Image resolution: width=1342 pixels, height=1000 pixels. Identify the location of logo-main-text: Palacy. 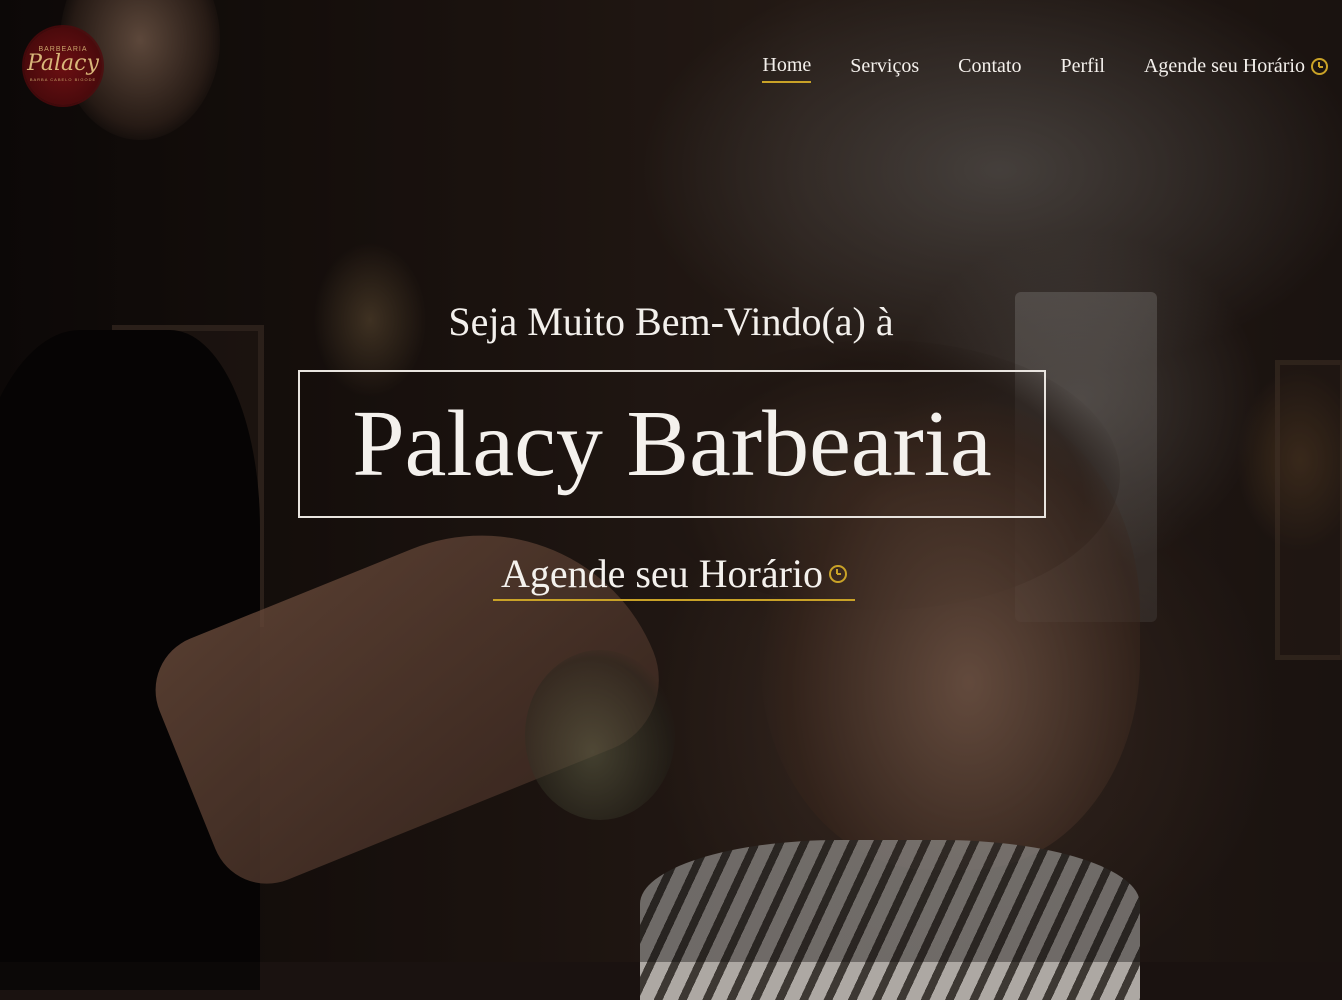
(63, 63).